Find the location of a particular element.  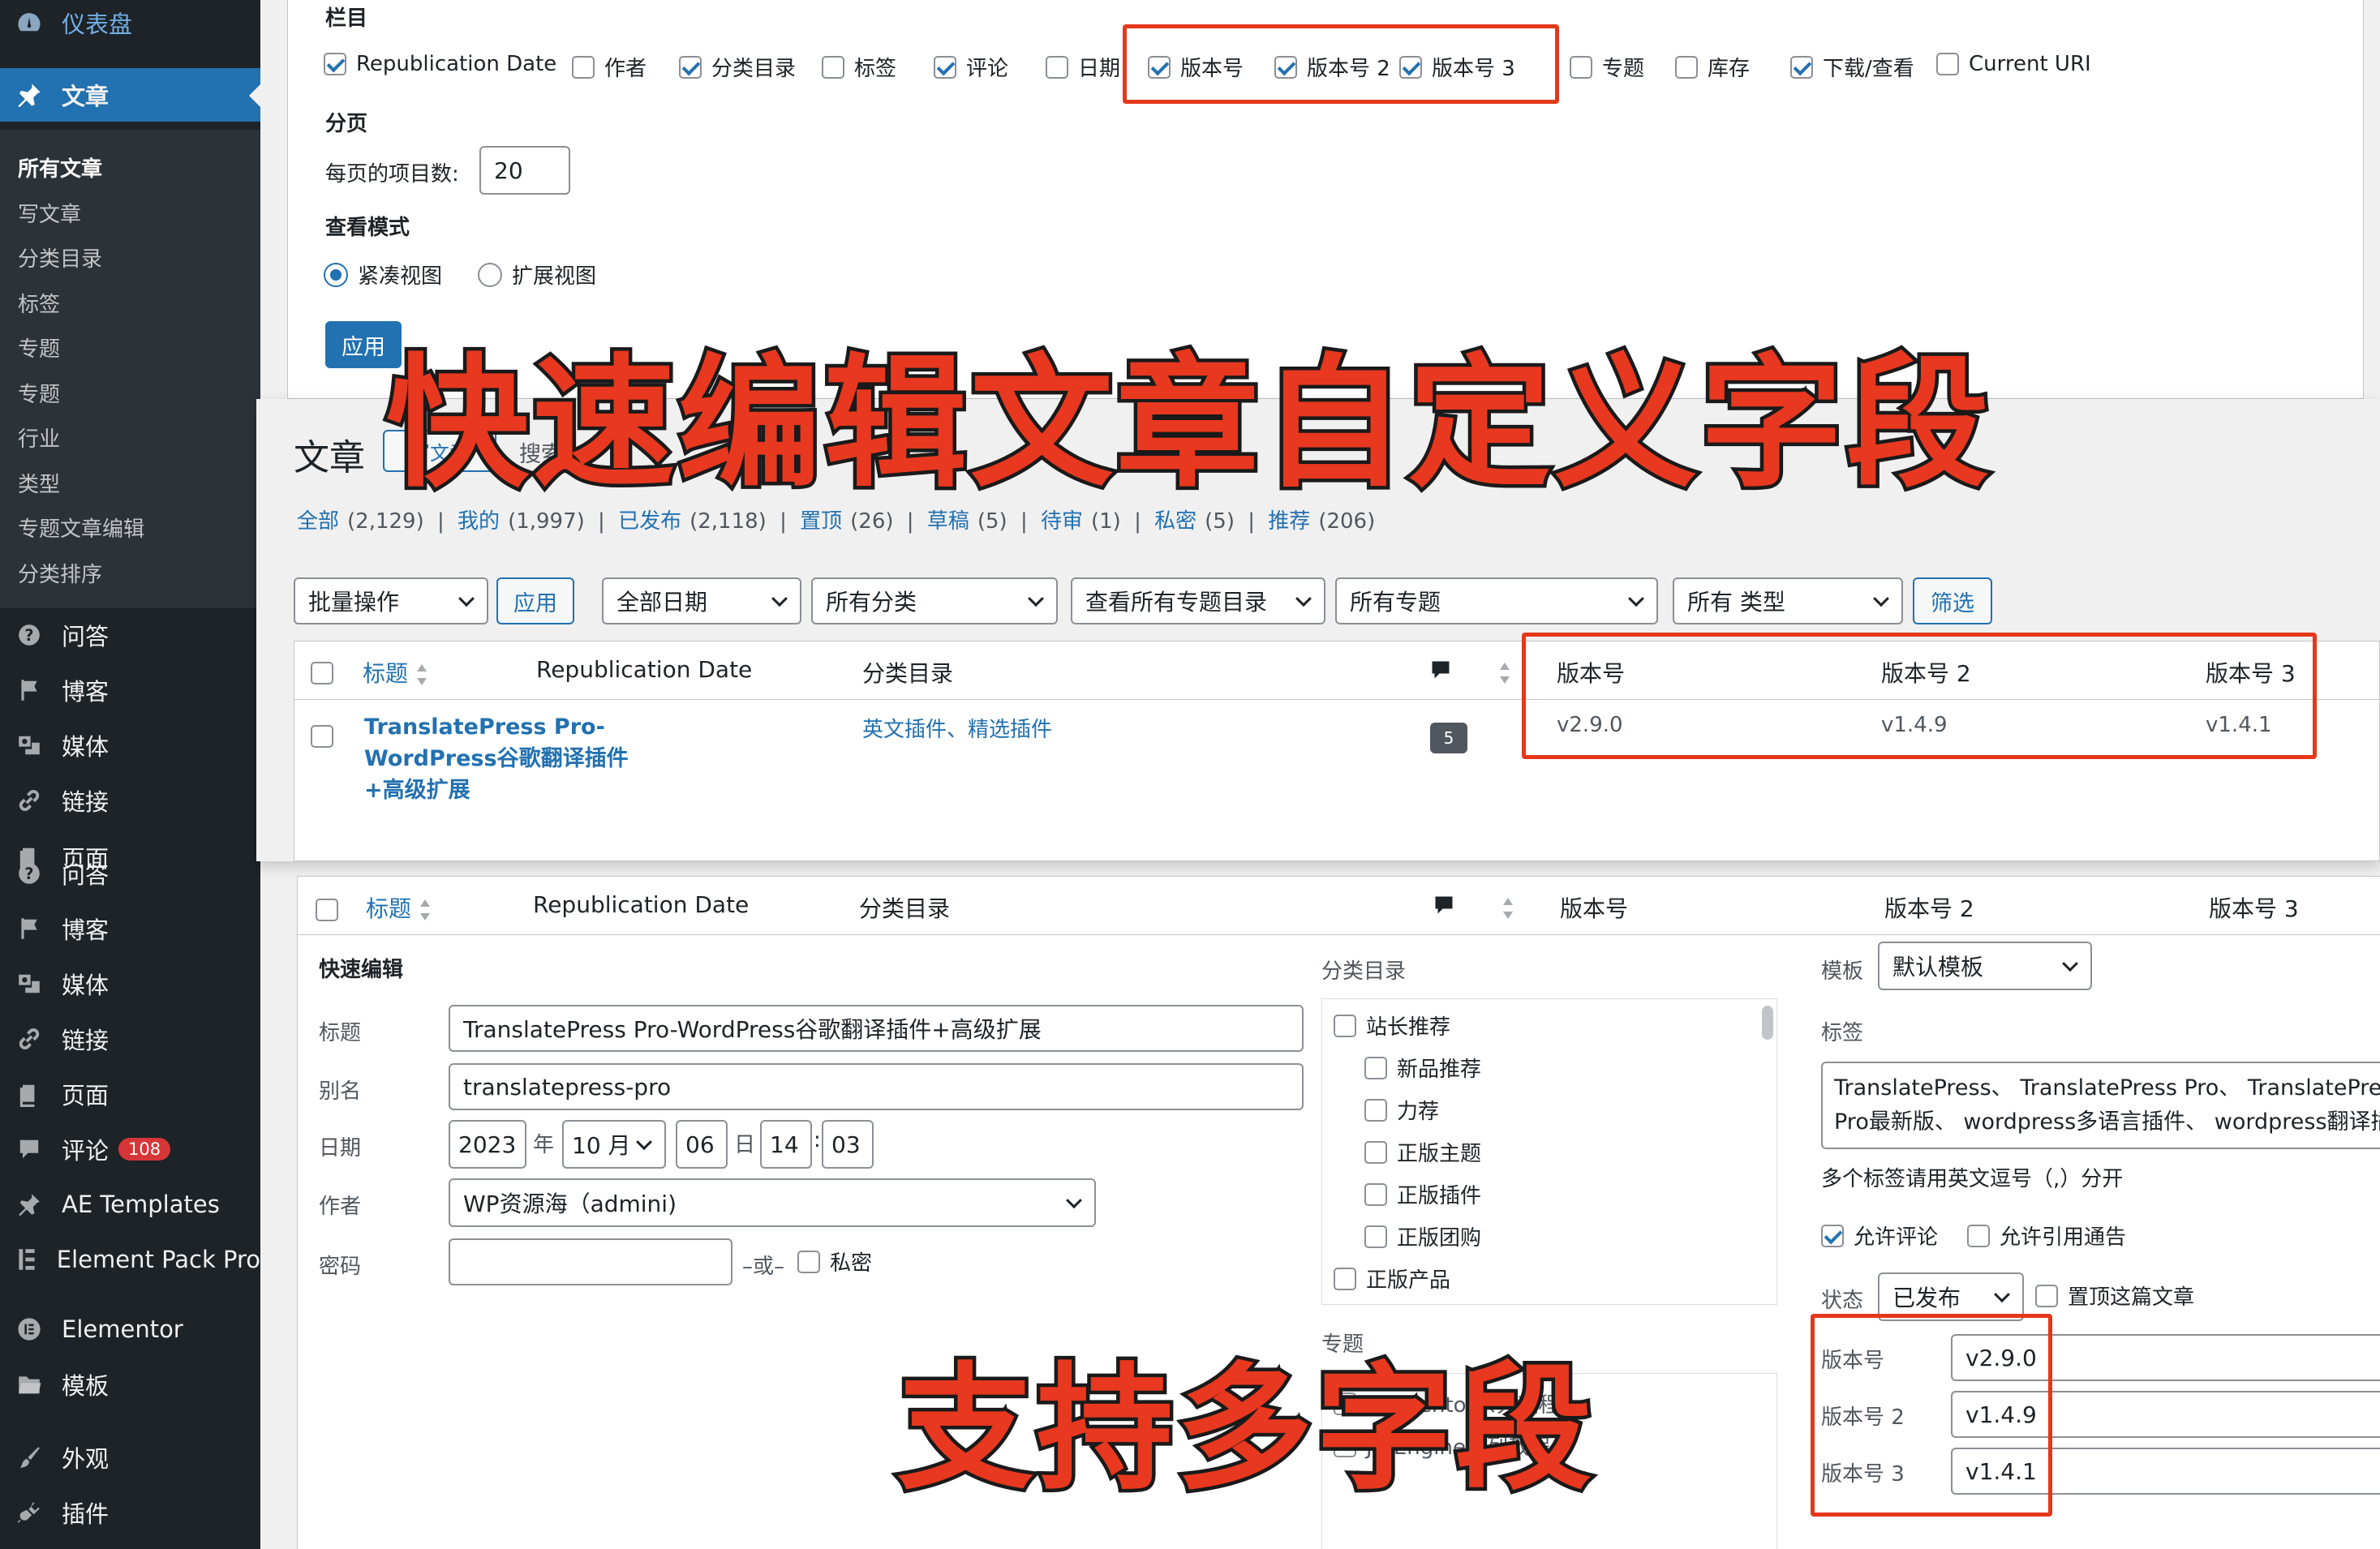

sidebar-item-folder: 模板 is located at coordinates (130, 1384).